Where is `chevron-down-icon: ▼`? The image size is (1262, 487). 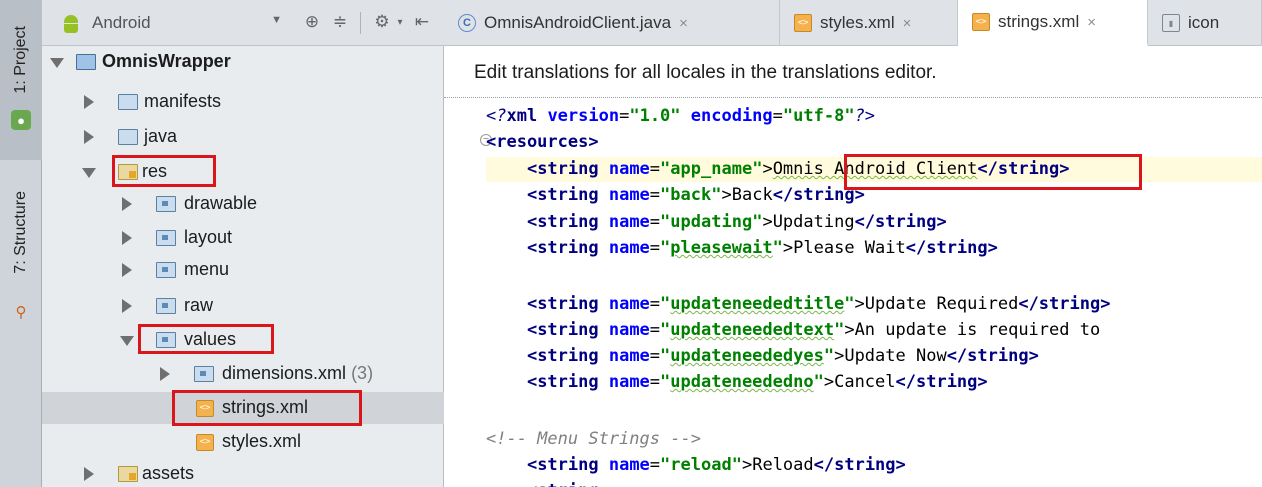 chevron-down-icon: ▼ is located at coordinates (276, 20).